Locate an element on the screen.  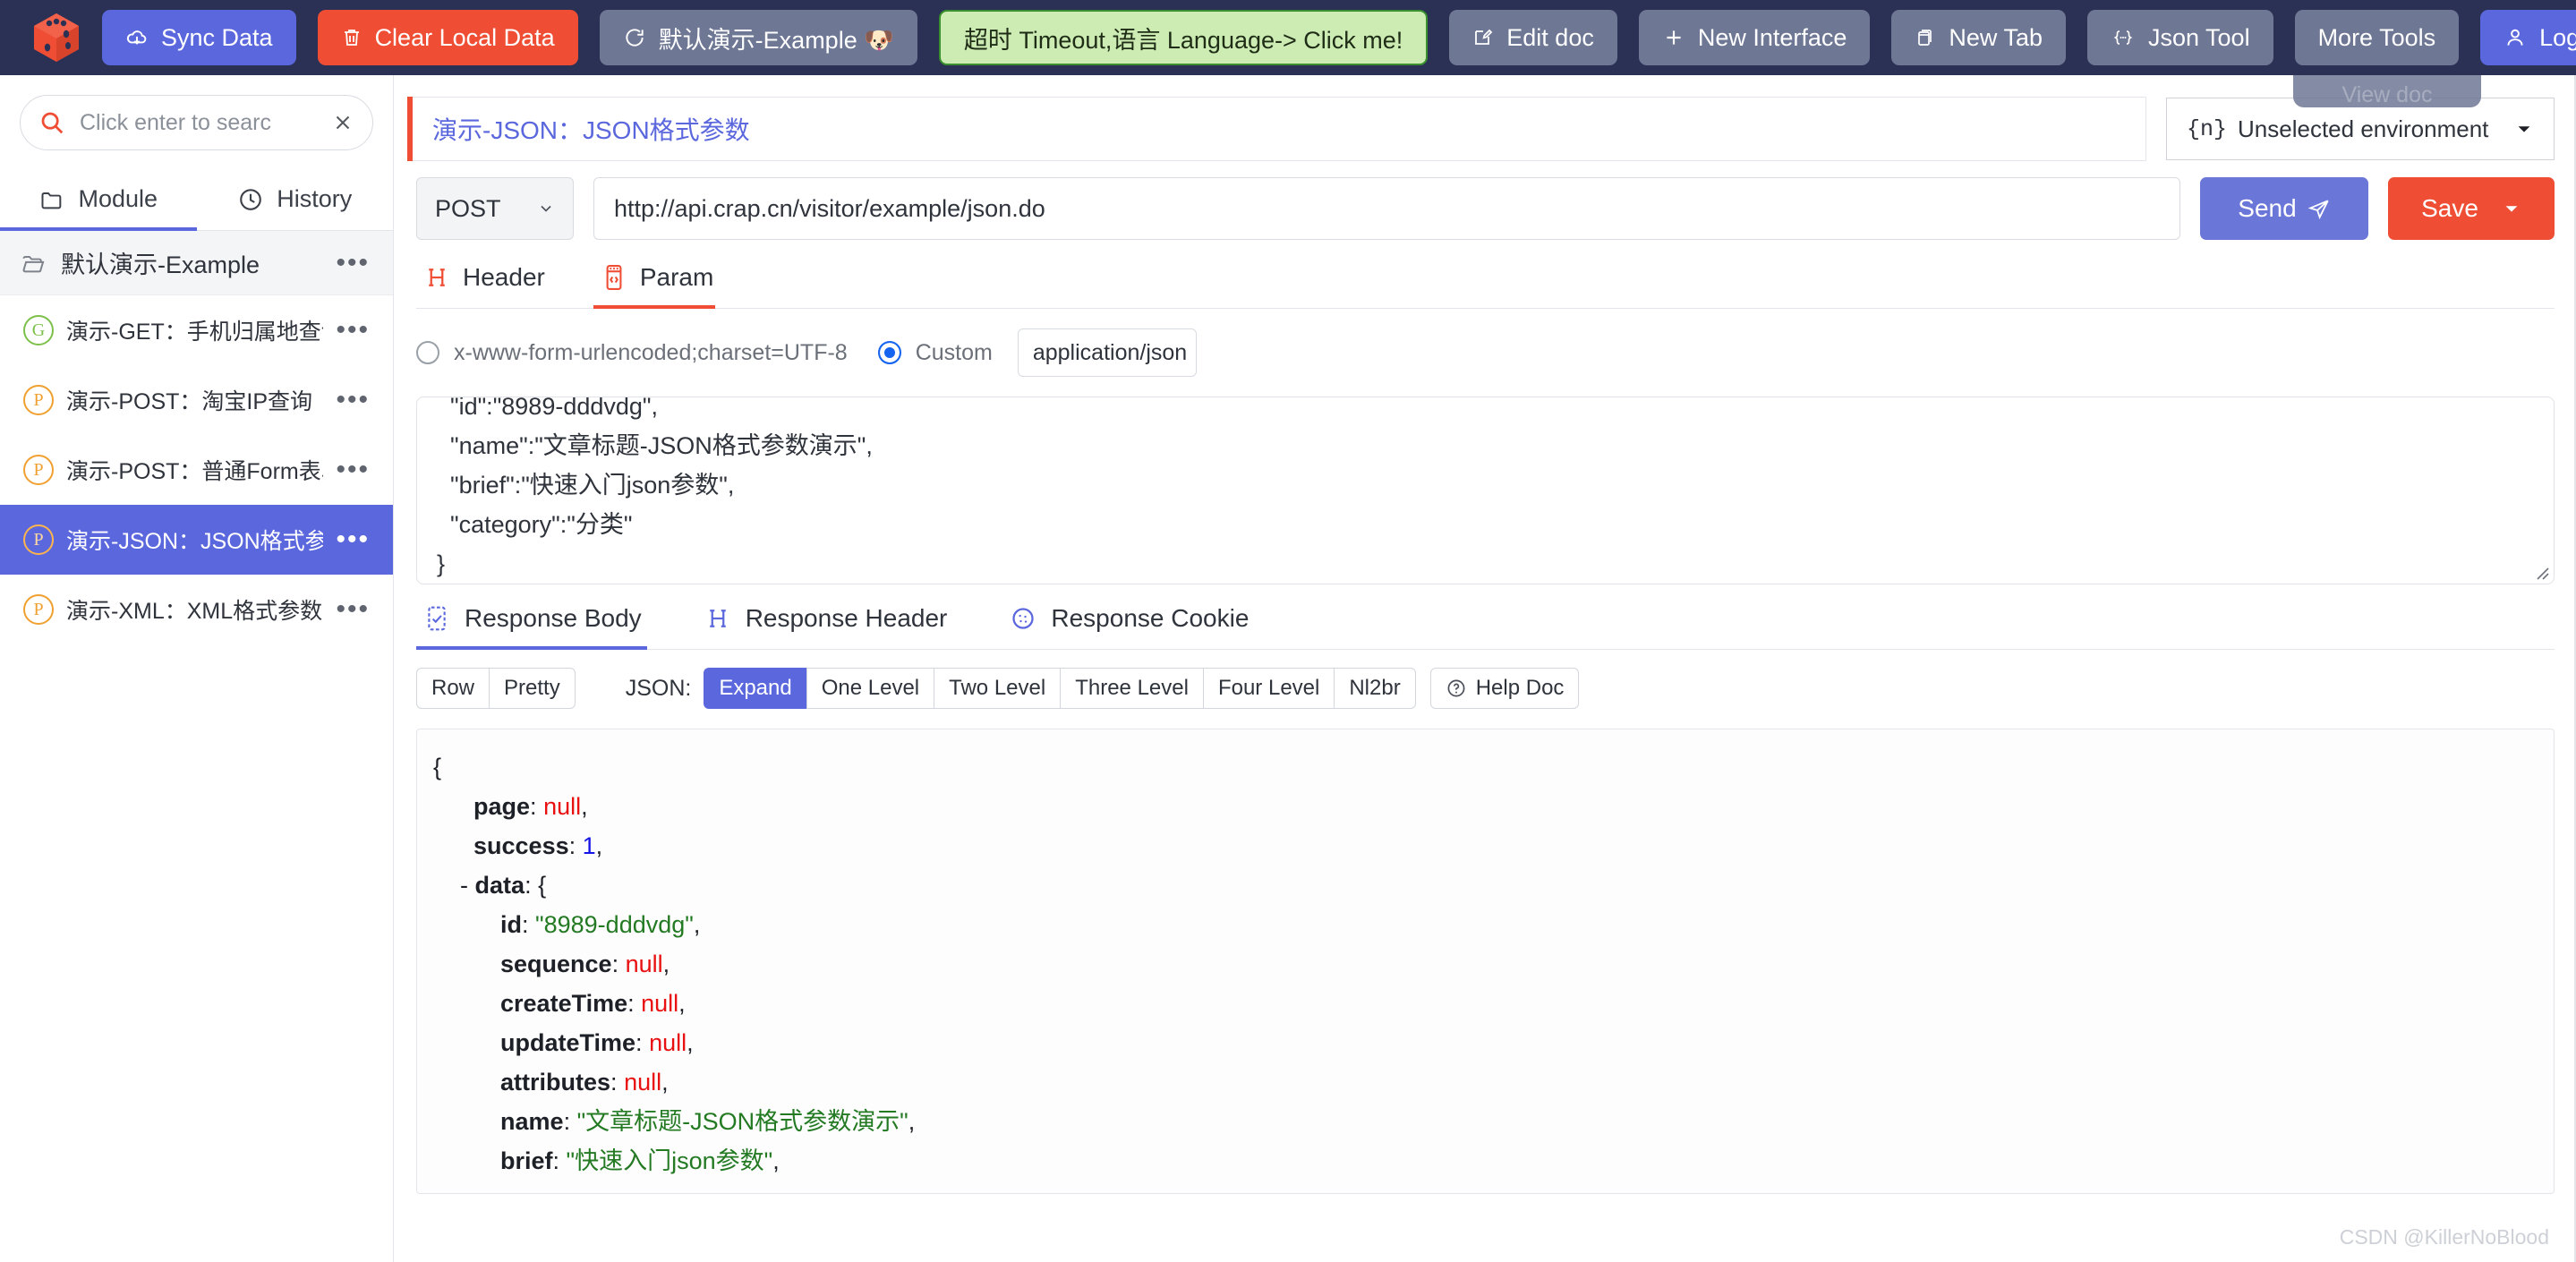
save-button: Save is located at coordinates (2471, 208).